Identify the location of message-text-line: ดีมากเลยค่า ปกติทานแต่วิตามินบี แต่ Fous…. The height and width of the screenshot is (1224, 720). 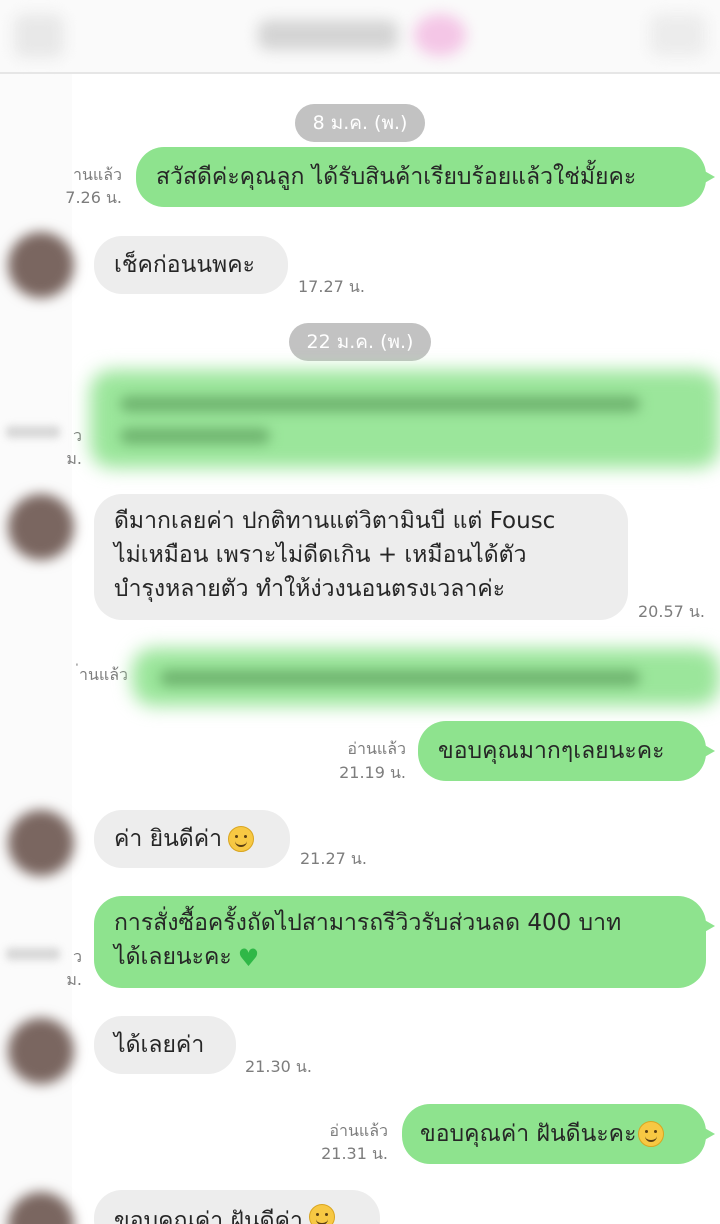
(335, 521).